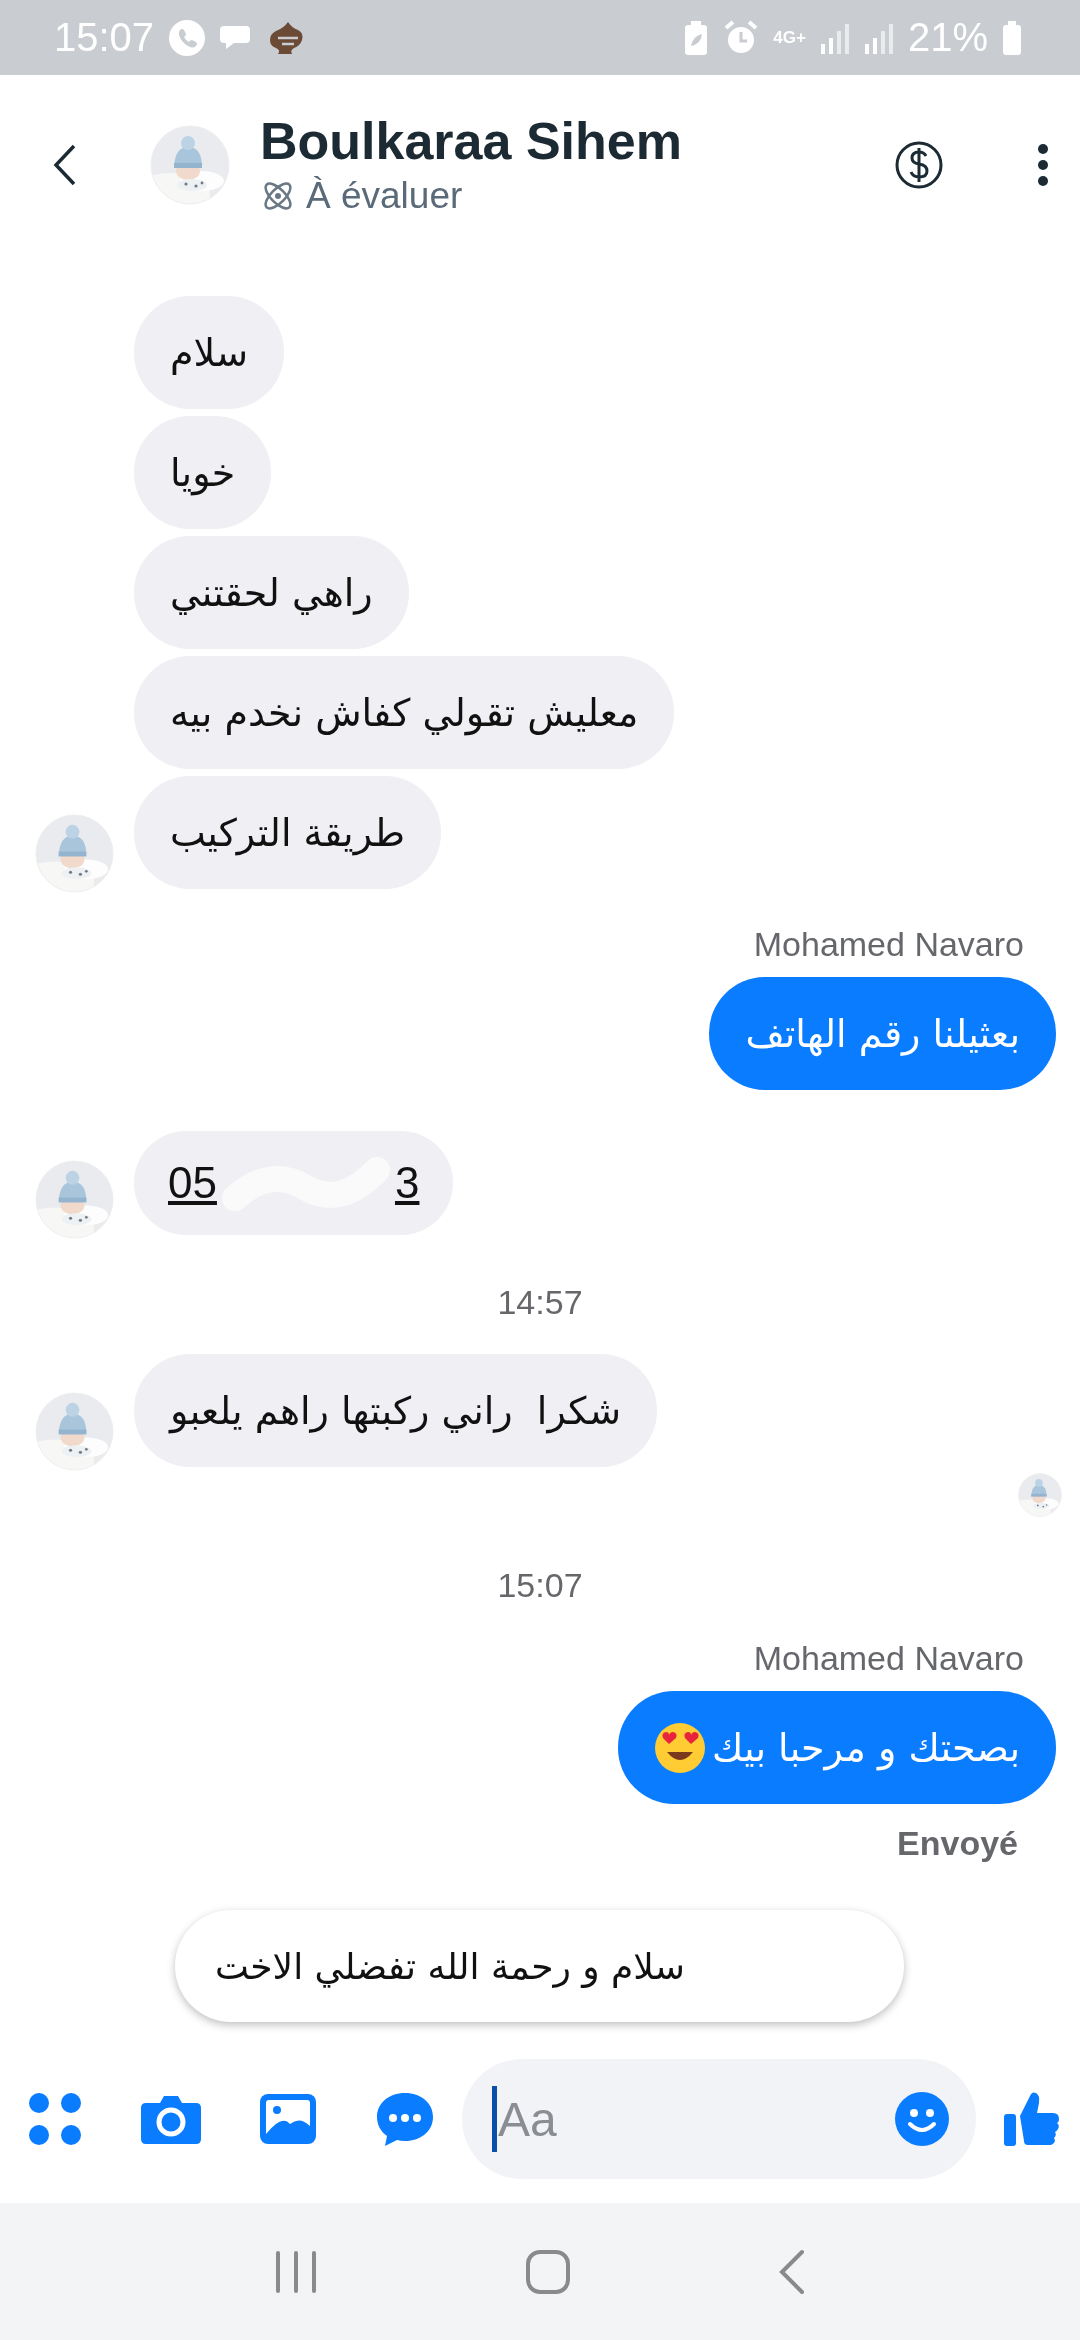 The height and width of the screenshot is (2340, 1080). What do you see at coordinates (719, 2119) in the screenshot?
I see `message-field: Aa` at bounding box center [719, 2119].